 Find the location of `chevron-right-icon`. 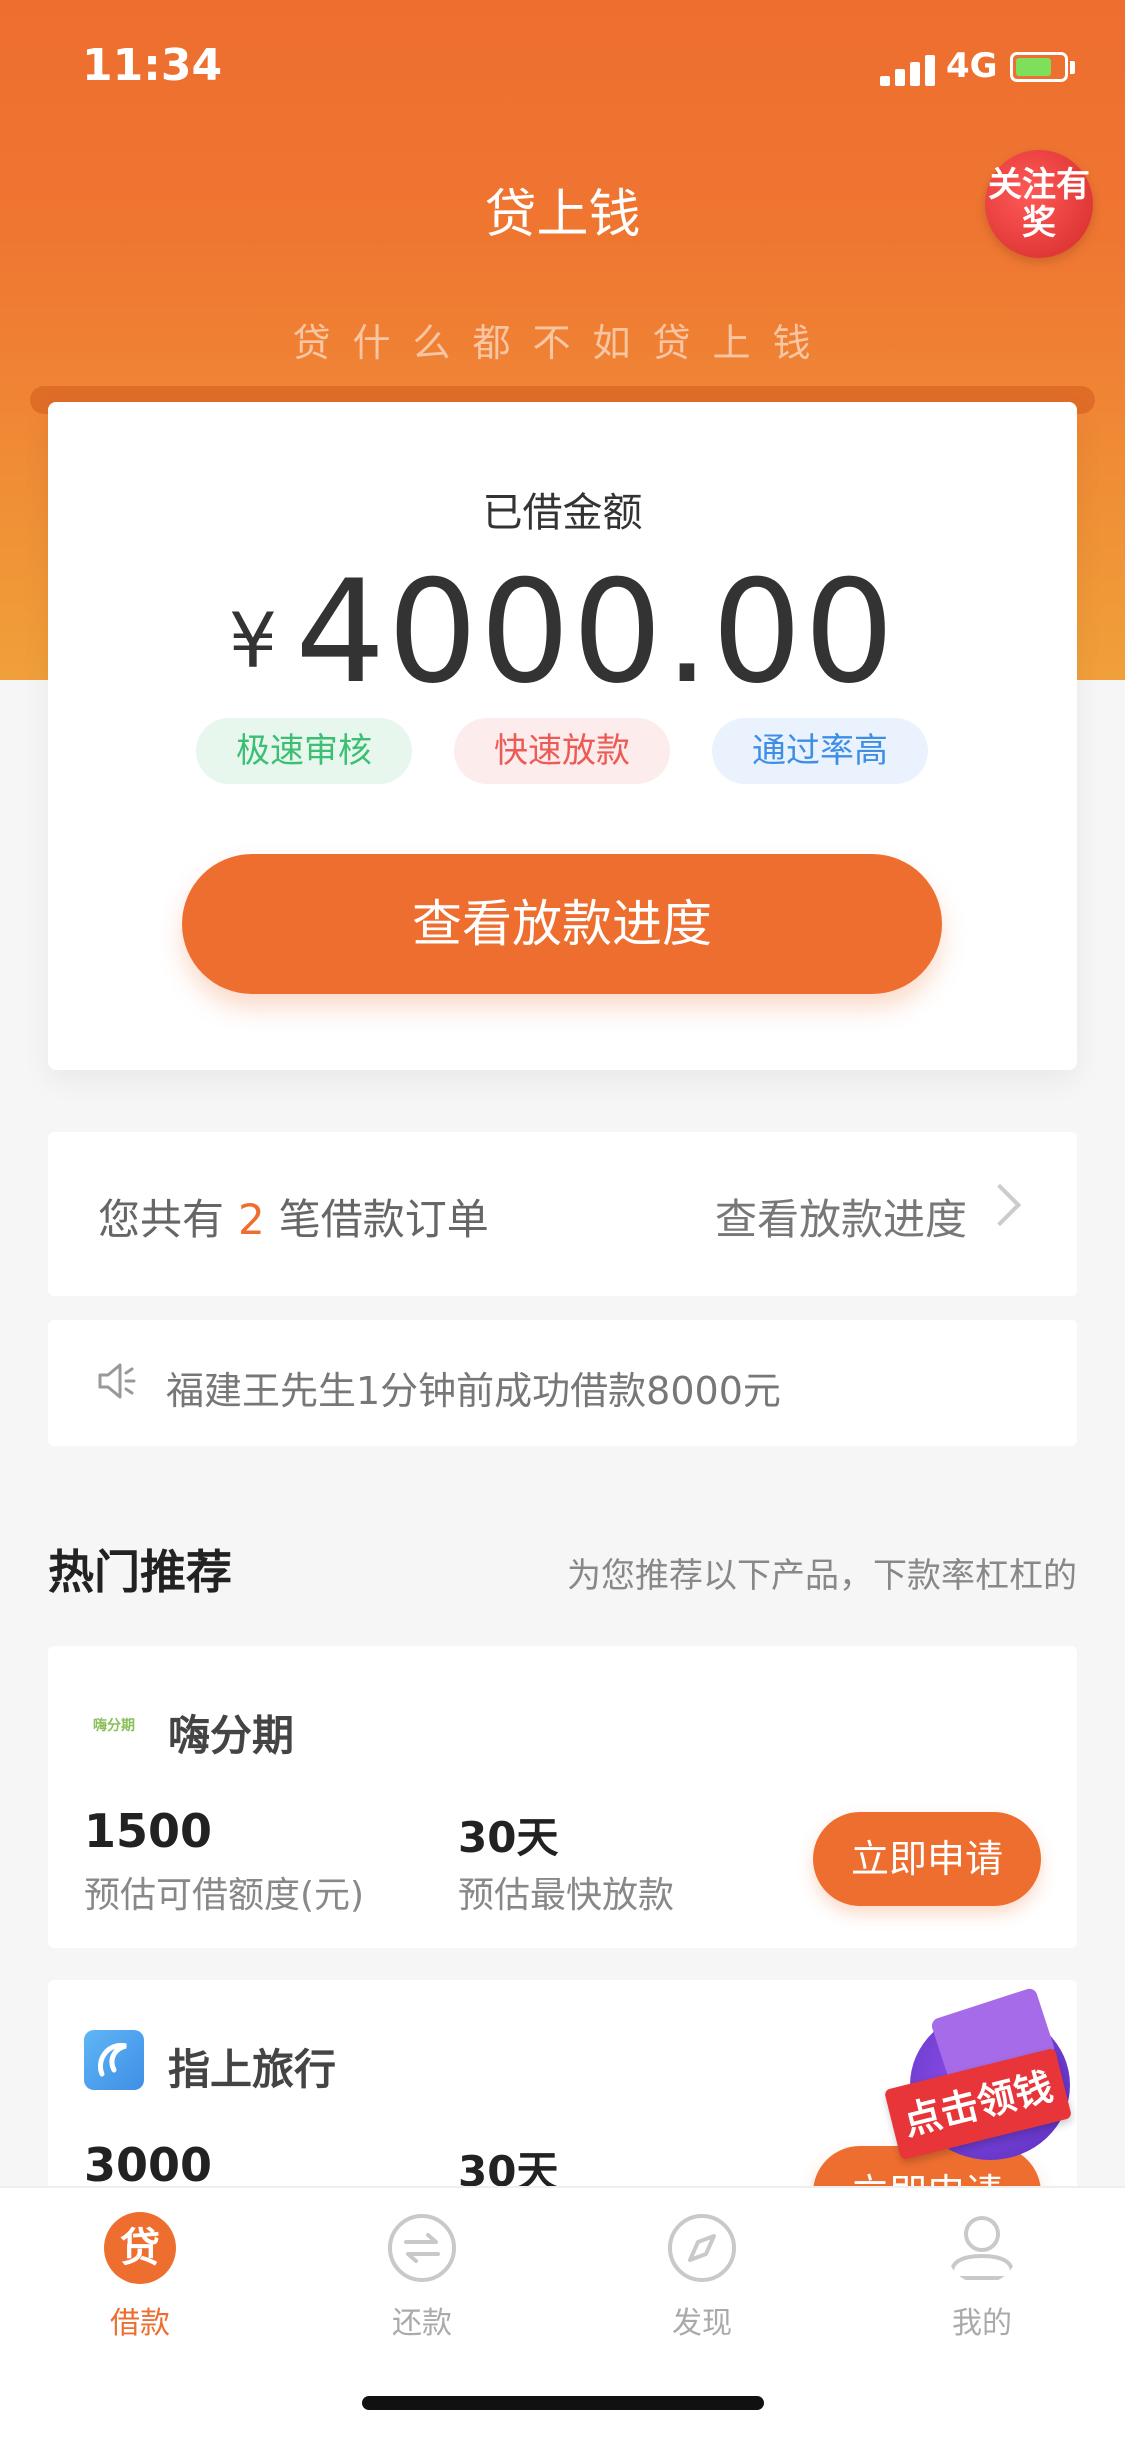

chevron-right-icon is located at coordinates (1000, 1205).